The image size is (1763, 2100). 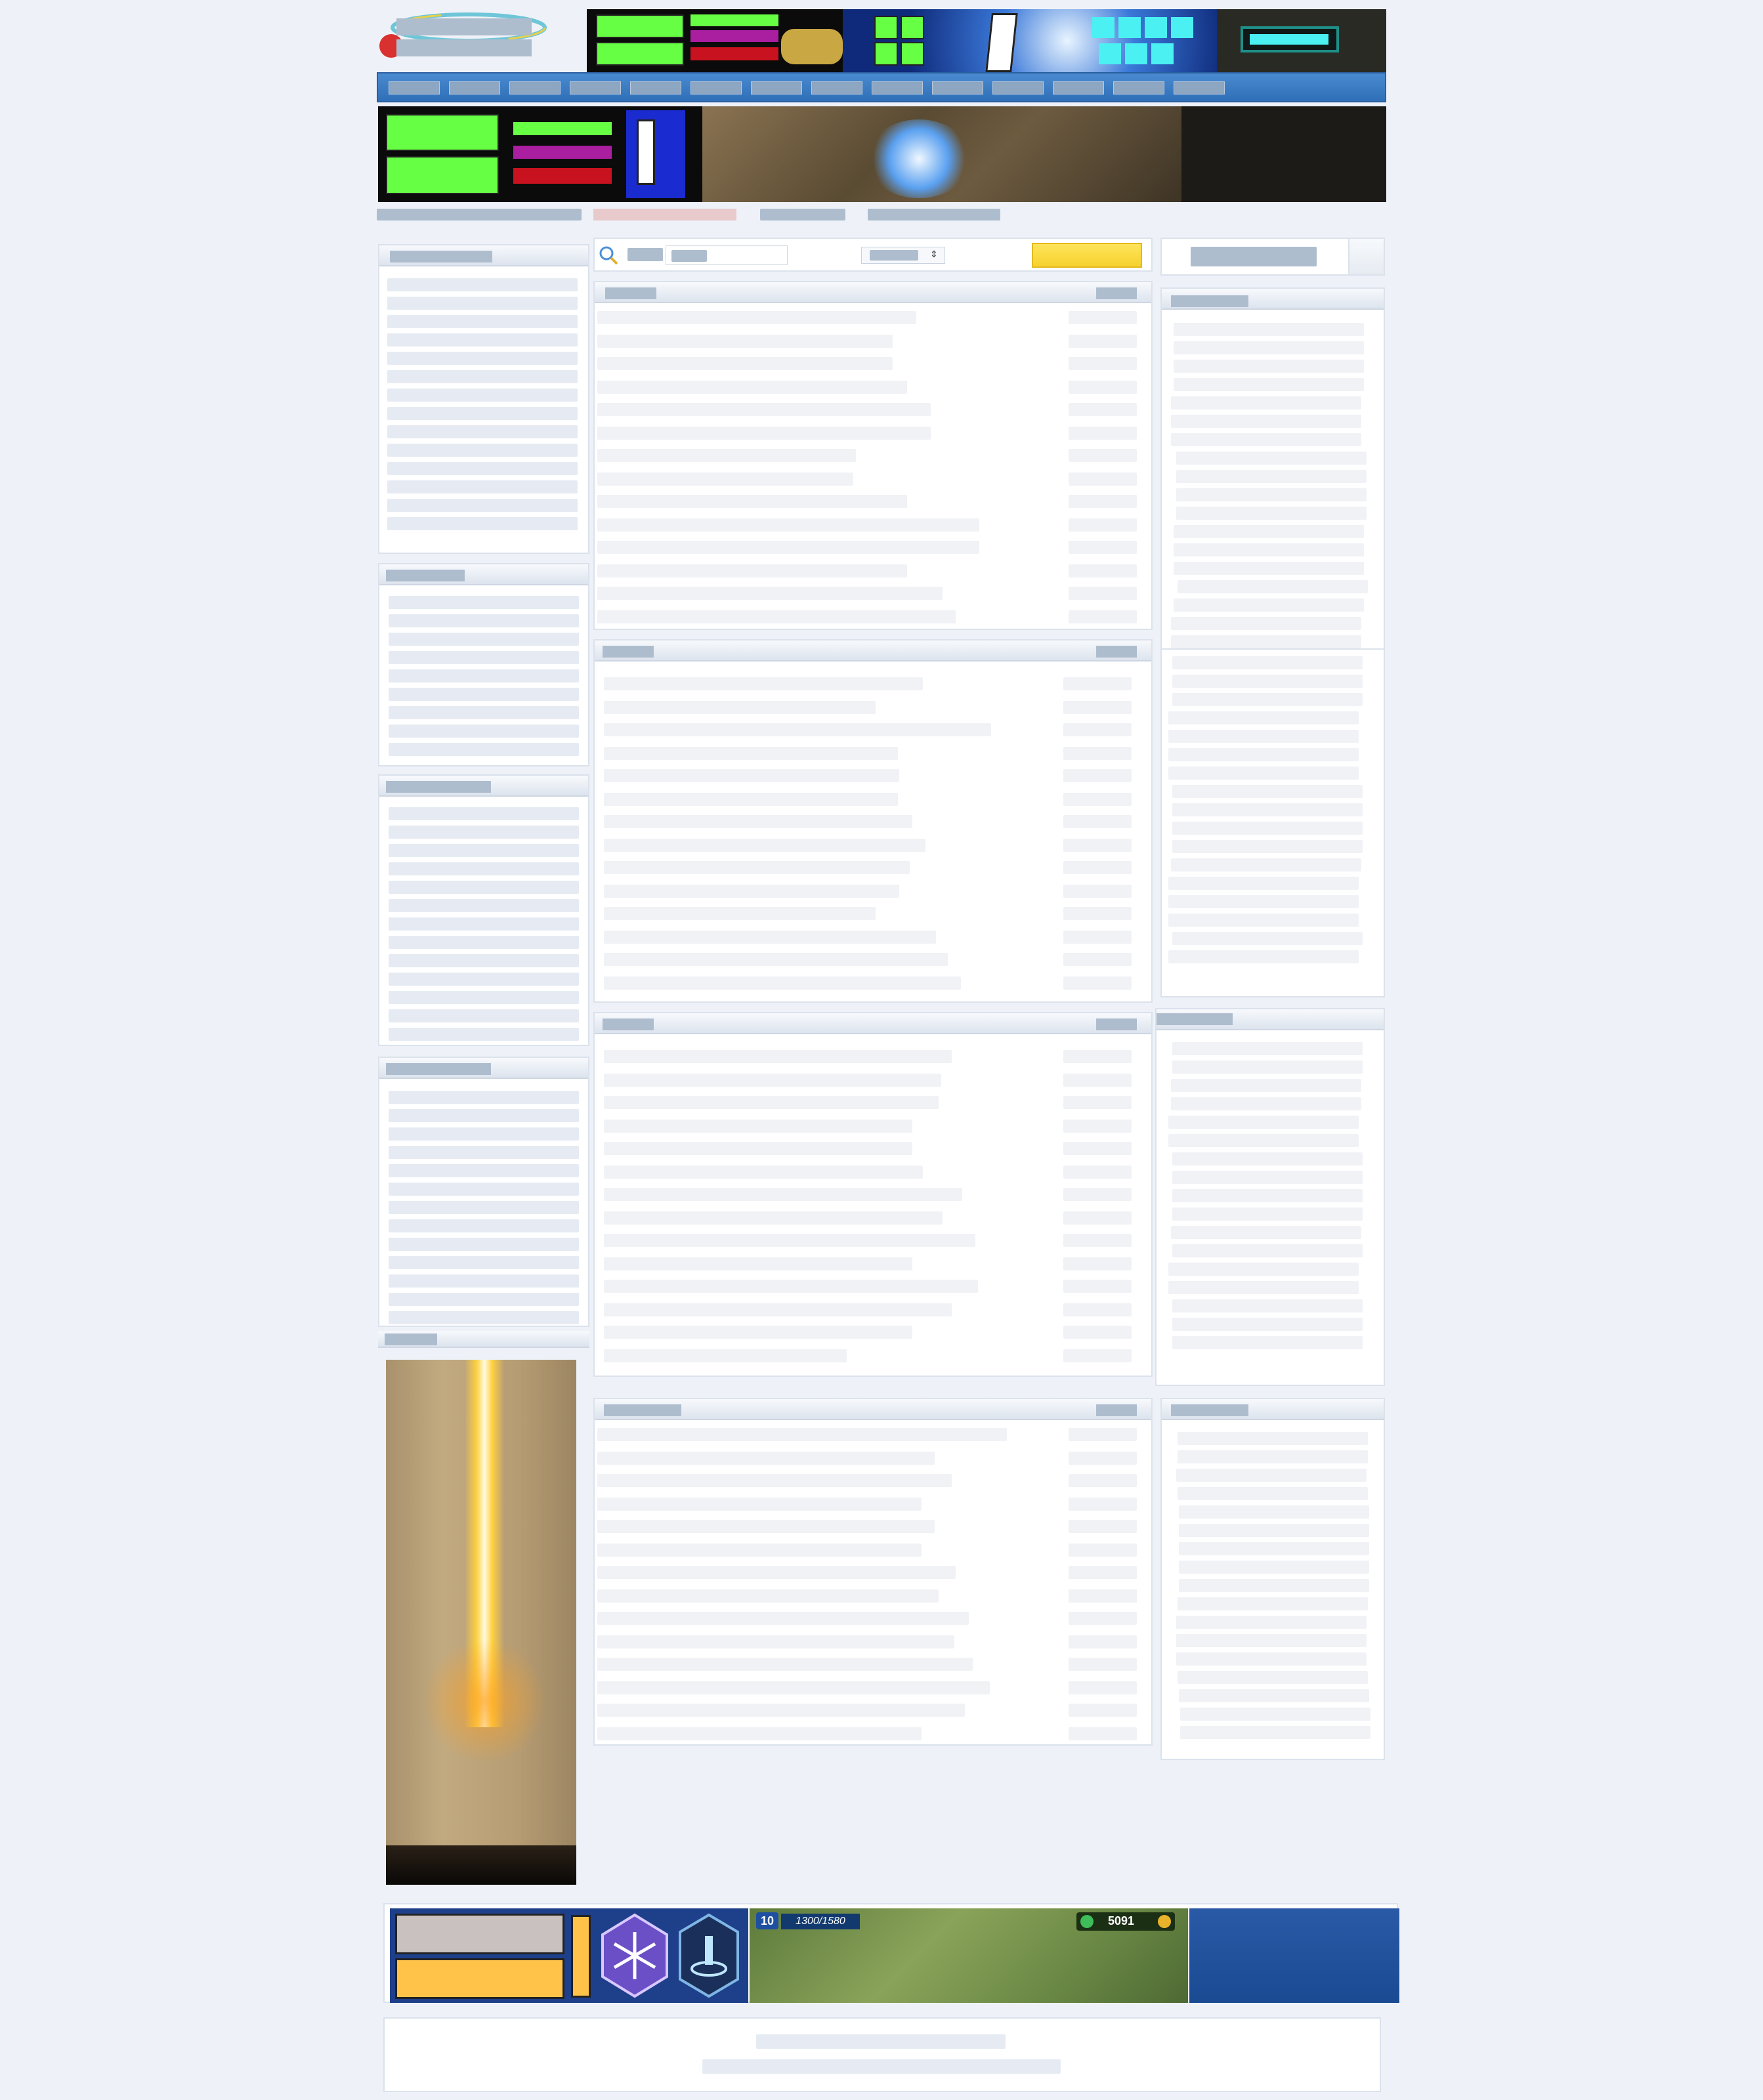 I want to click on search-input, so click(x=727, y=255).